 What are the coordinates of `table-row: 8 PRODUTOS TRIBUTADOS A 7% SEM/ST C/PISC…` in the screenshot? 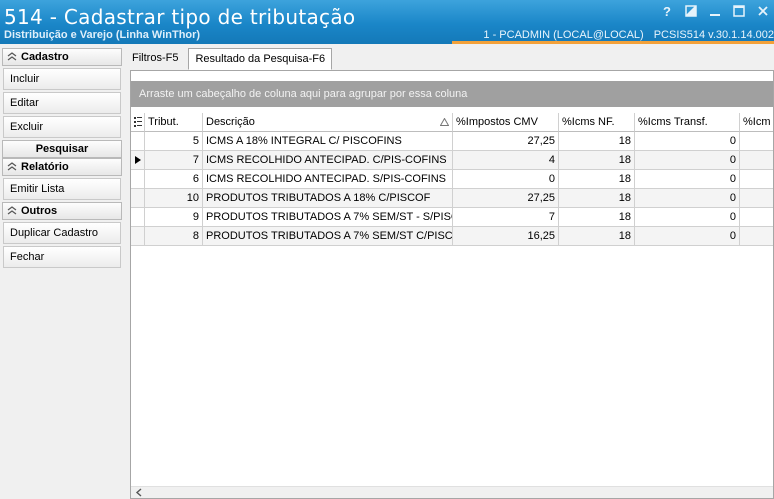 It's located at (452, 236).